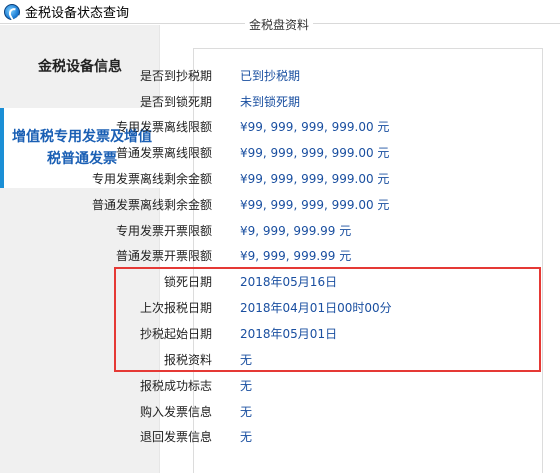 This screenshot has width=560, height=473. I want to click on info-row-label: 报税成功标志, so click(175, 386).